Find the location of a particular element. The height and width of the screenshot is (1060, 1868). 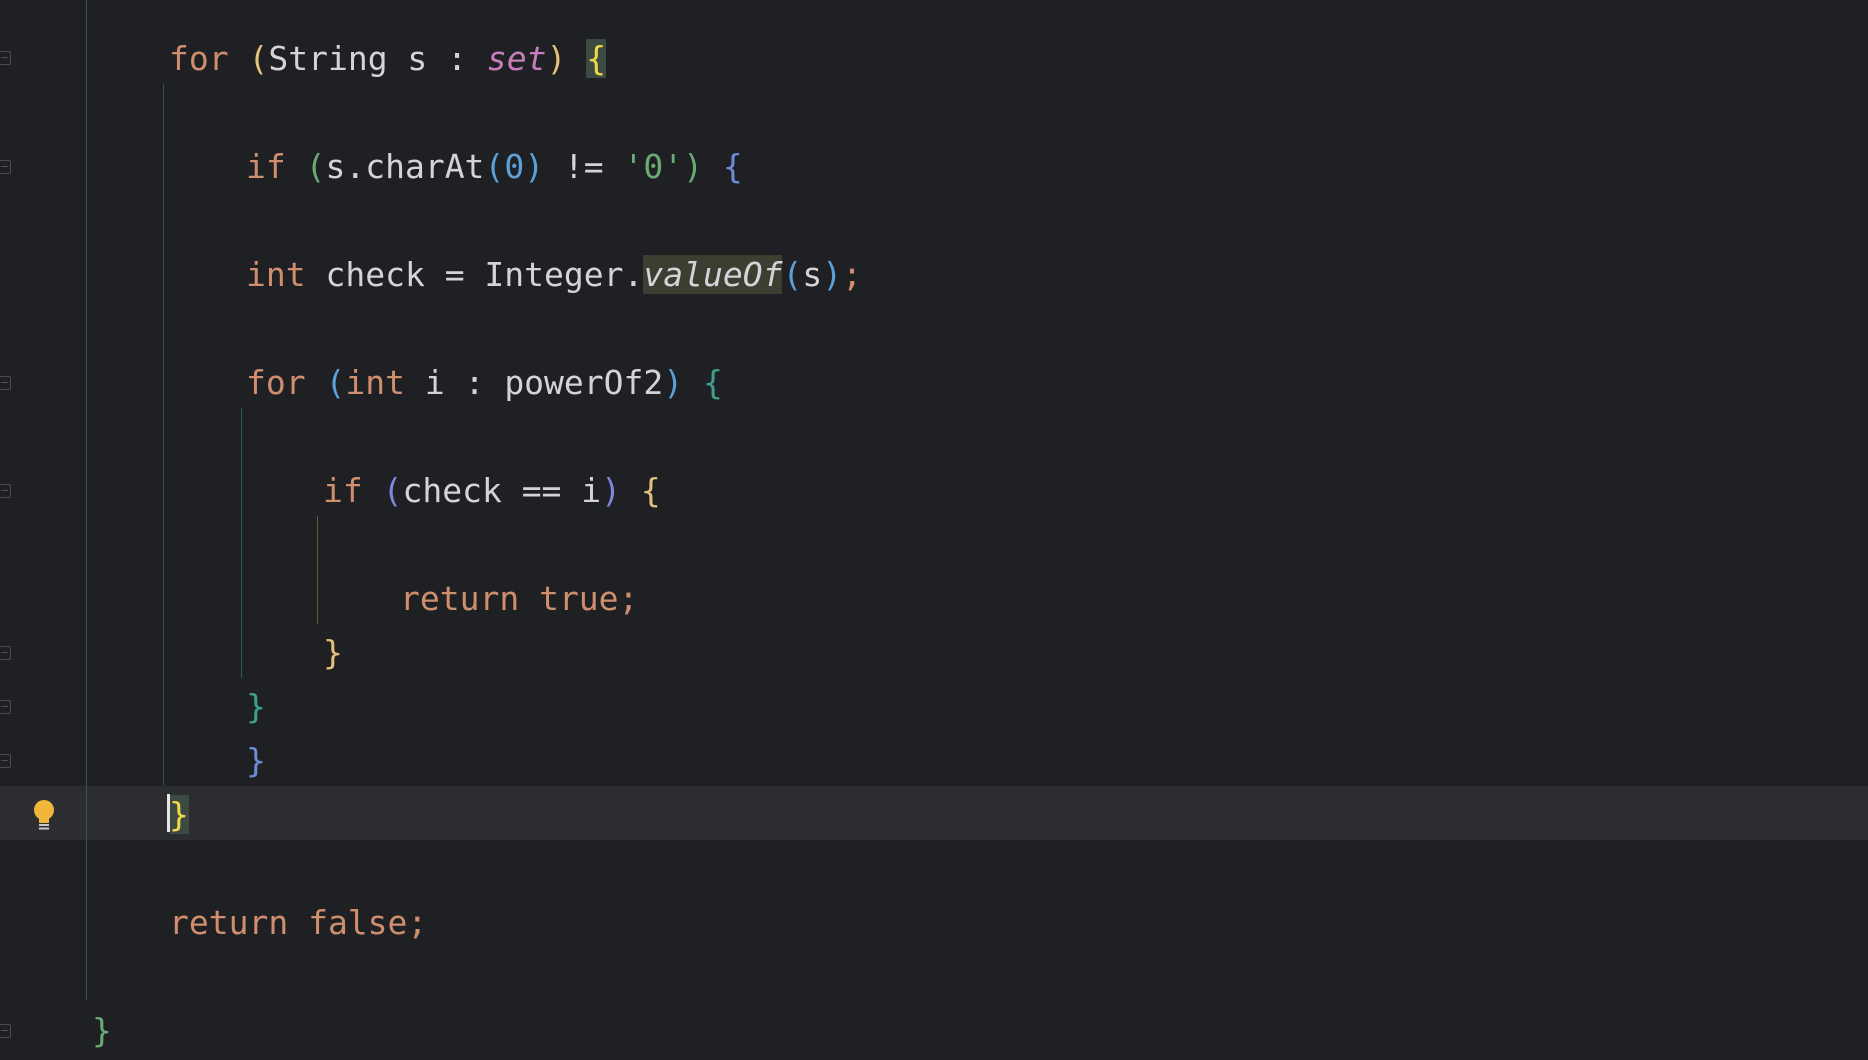

code-token: 0 is located at coordinates (514, 166).